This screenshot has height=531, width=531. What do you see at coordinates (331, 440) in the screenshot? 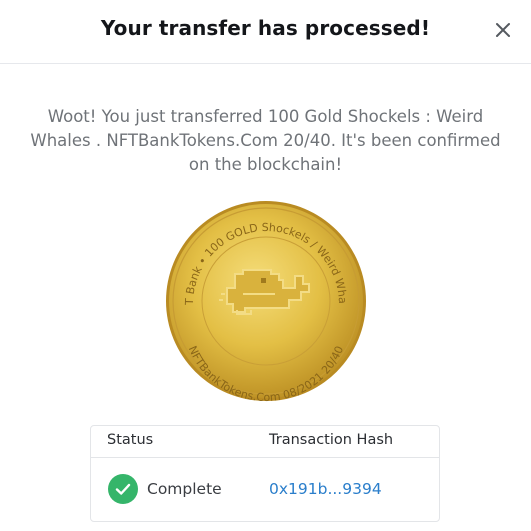
I see `transaction-hash-column-header: Transaction Hash` at bounding box center [331, 440].